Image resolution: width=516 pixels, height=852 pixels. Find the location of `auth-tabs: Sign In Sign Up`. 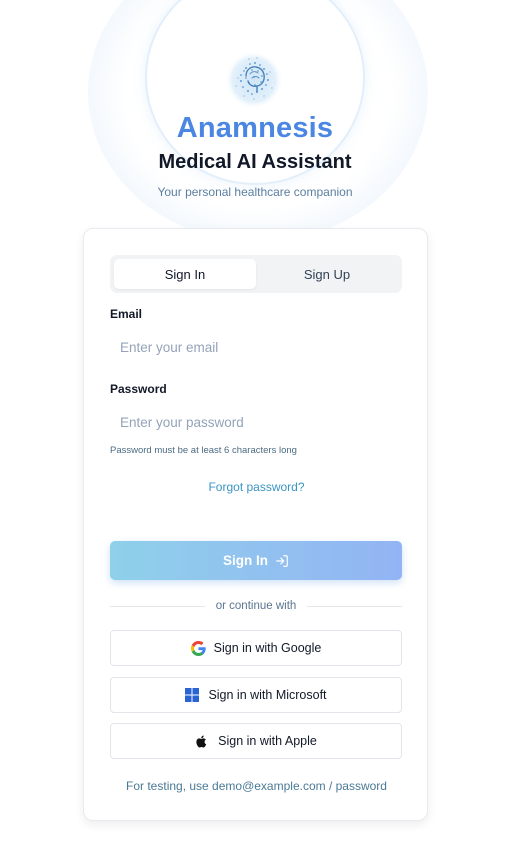

auth-tabs: Sign In Sign Up is located at coordinates (256, 274).